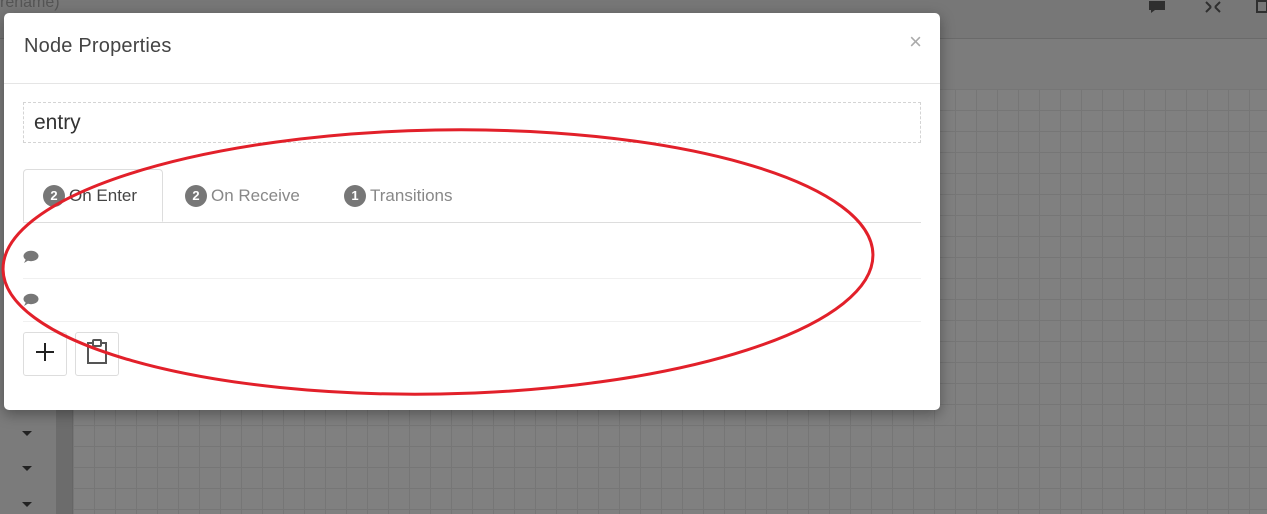 The width and height of the screenshot is (1267, 514). I want to click on dialog-header: Node Properties ×, so click(472, 48).